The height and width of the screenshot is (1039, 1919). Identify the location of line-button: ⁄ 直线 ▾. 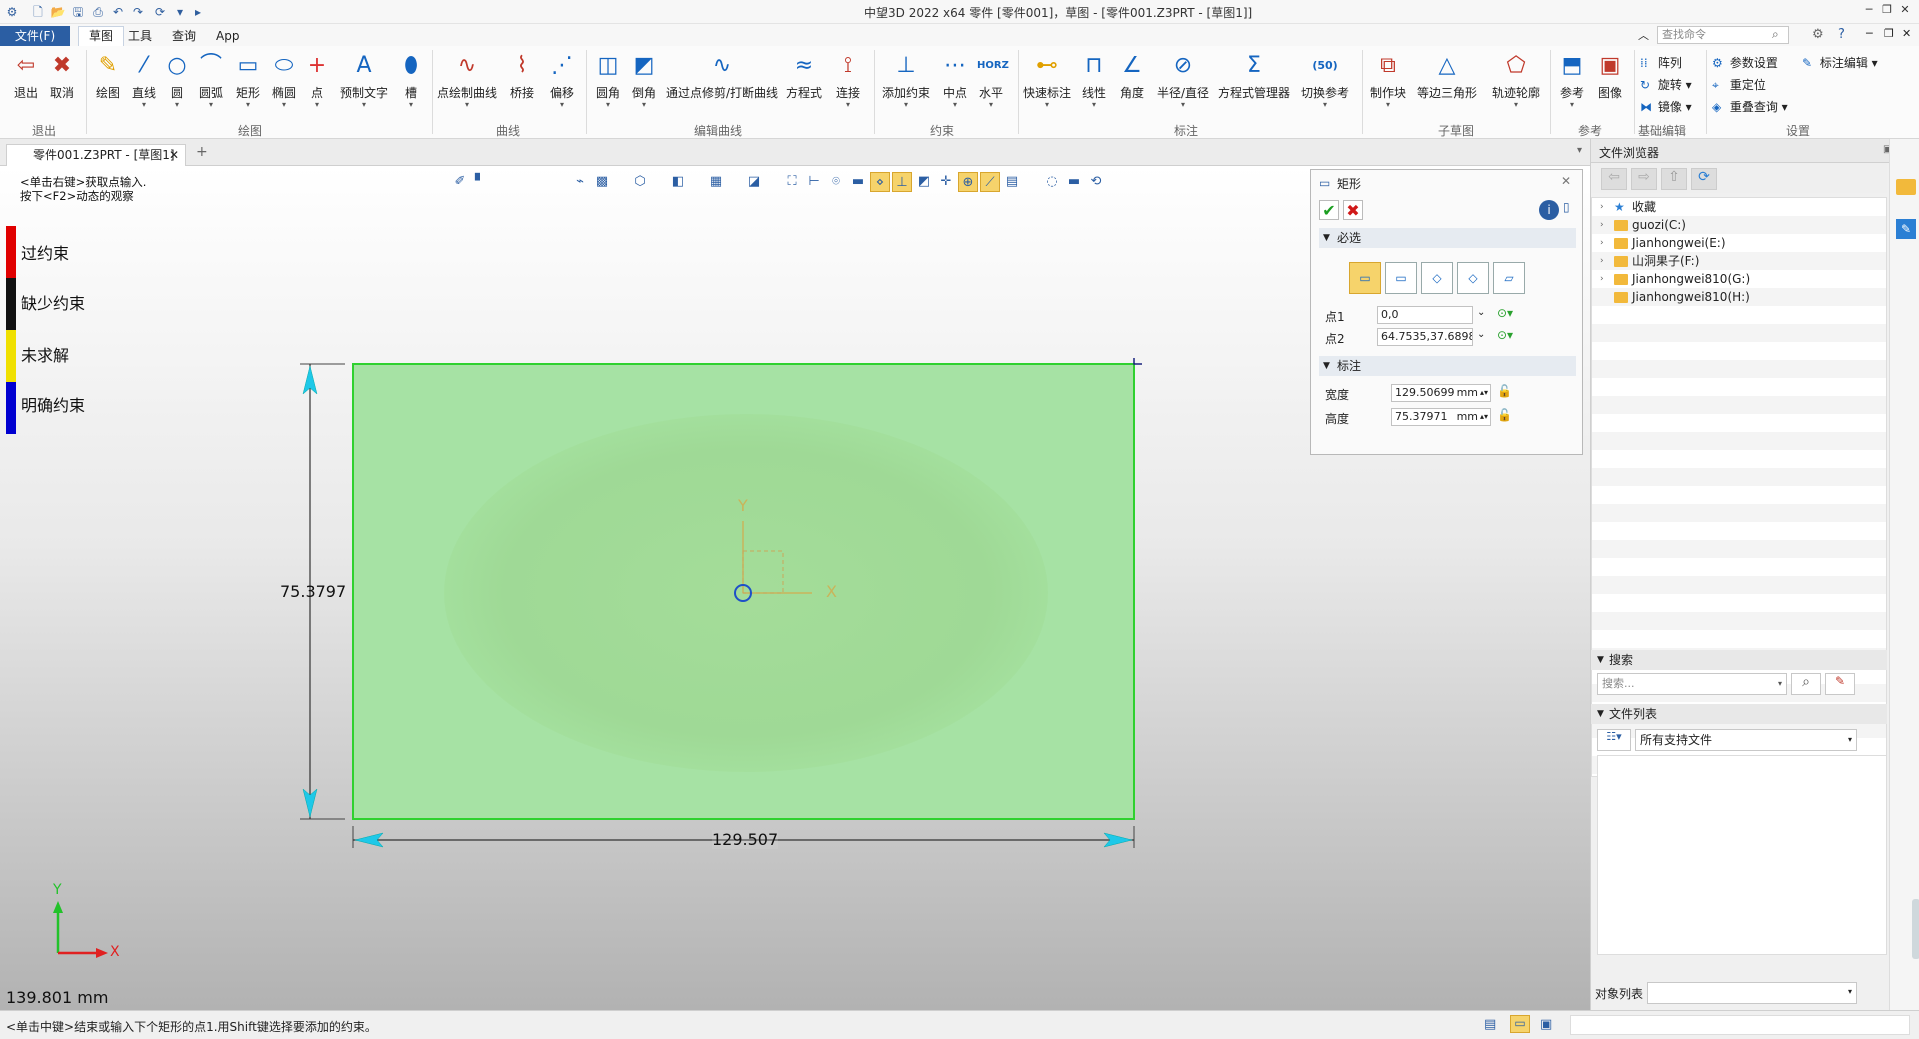
(144, 80).